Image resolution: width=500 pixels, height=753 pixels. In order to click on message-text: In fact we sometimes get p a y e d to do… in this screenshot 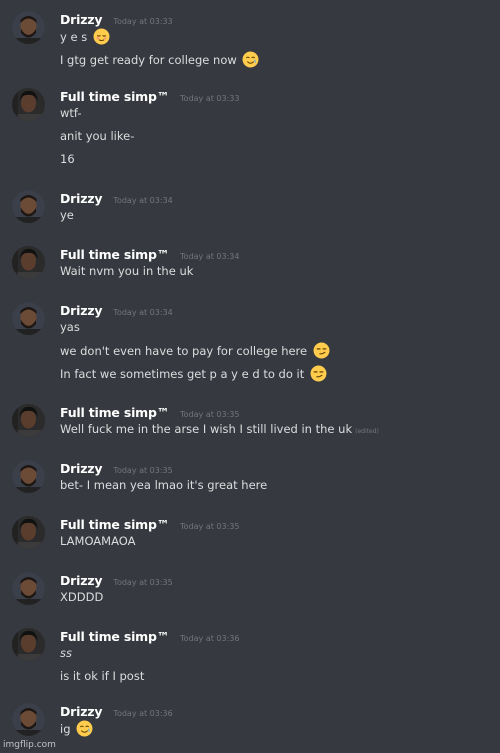, I will do `click(182, 374)`.